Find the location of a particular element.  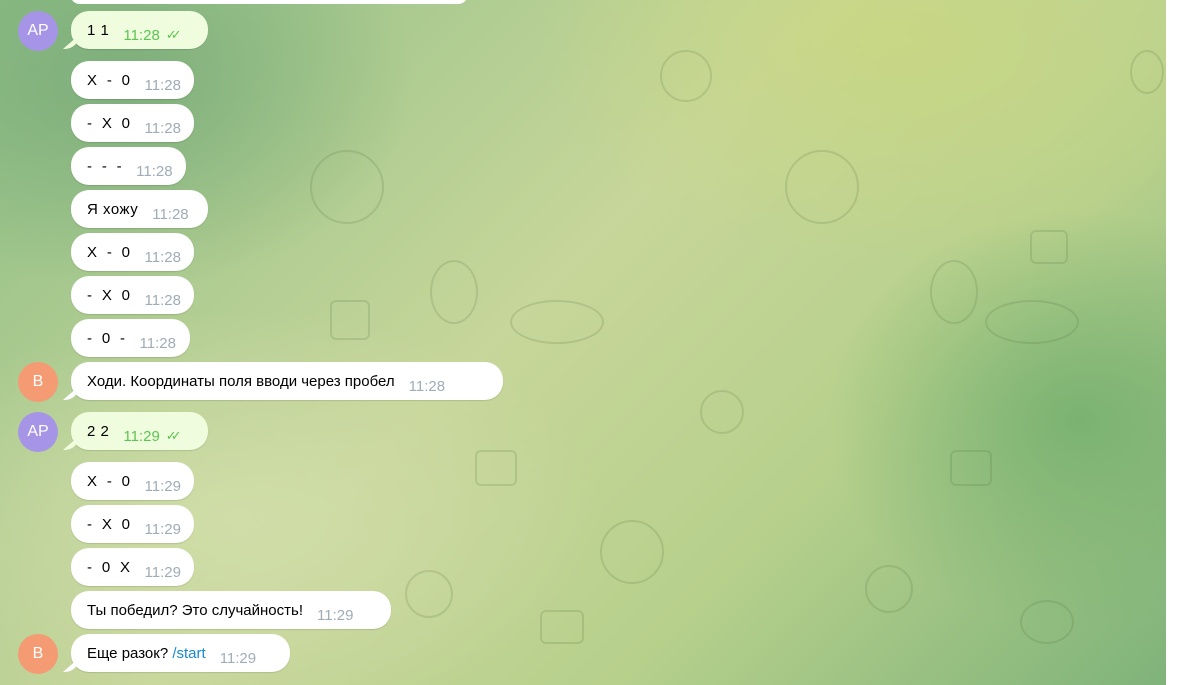

message-text: Я хожу is located at coordinates (113, 209).